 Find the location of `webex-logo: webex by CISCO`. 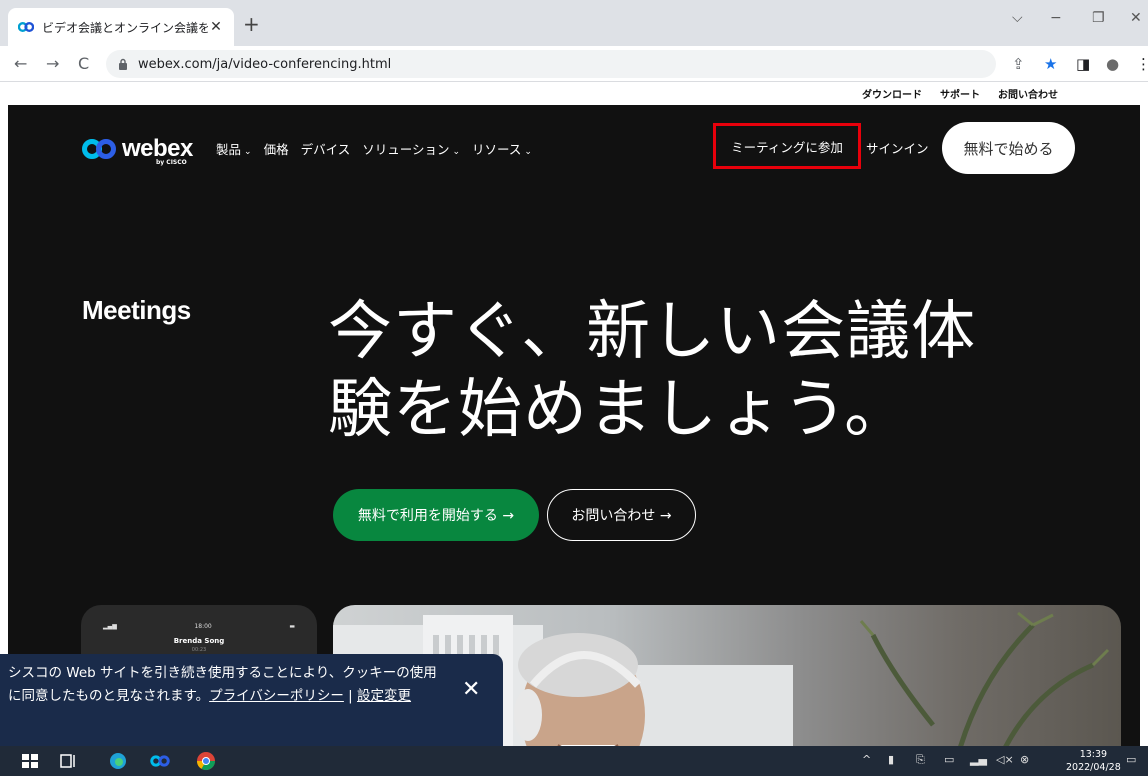

webex-logo: webex by CISCO is located at coordinates (137, 150).